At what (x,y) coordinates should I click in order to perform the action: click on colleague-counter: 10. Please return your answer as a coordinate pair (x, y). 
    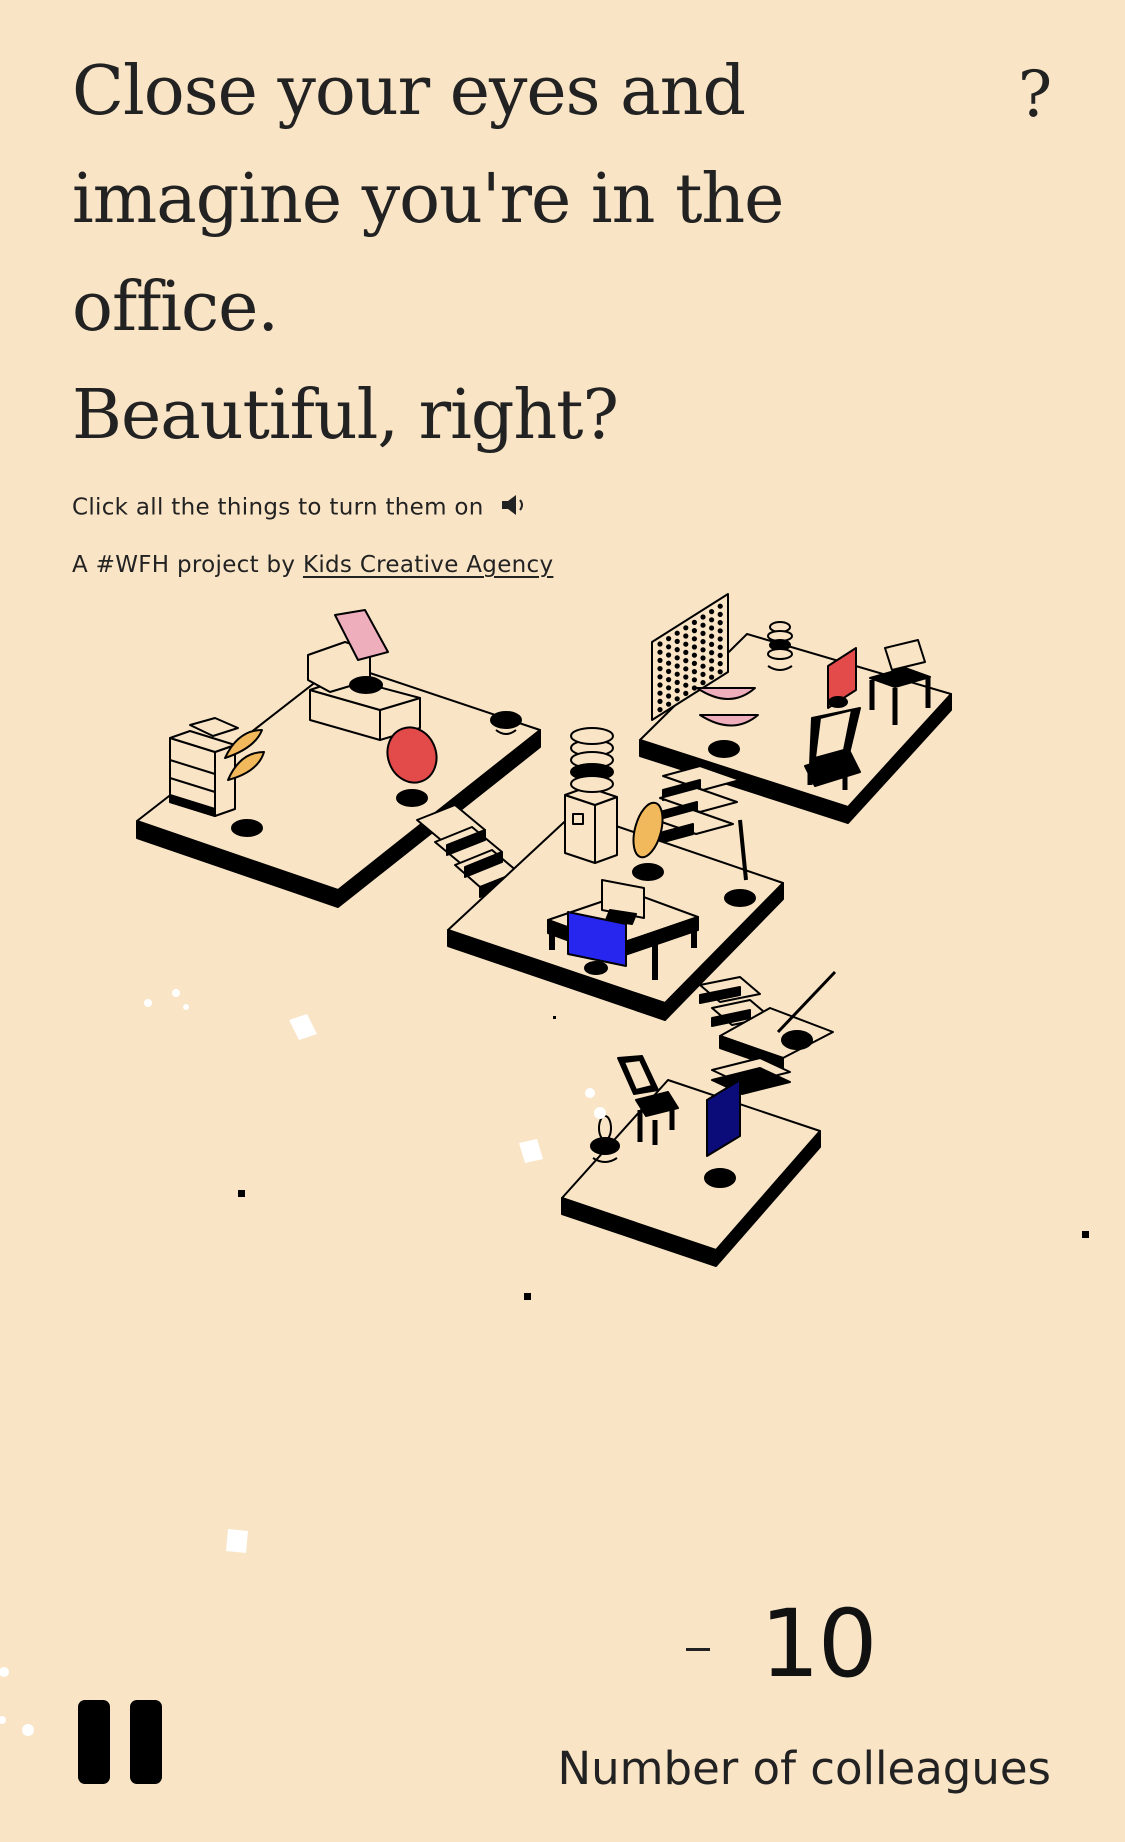
    Looking at the image, I should click on (880, 1645).